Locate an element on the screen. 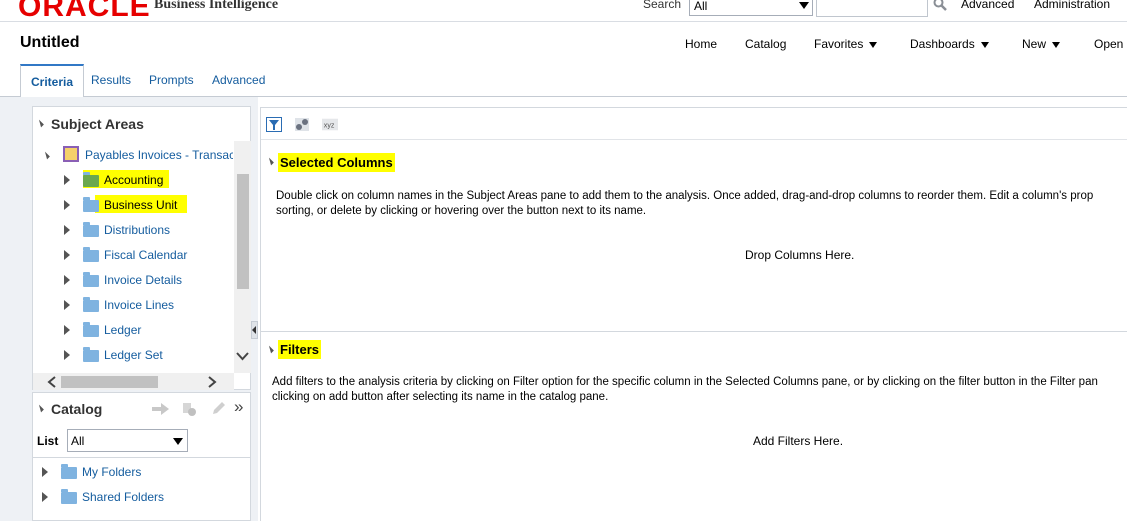 The image size is (1127, 521). page-title: Untitled is located at coordinates (50, 42).